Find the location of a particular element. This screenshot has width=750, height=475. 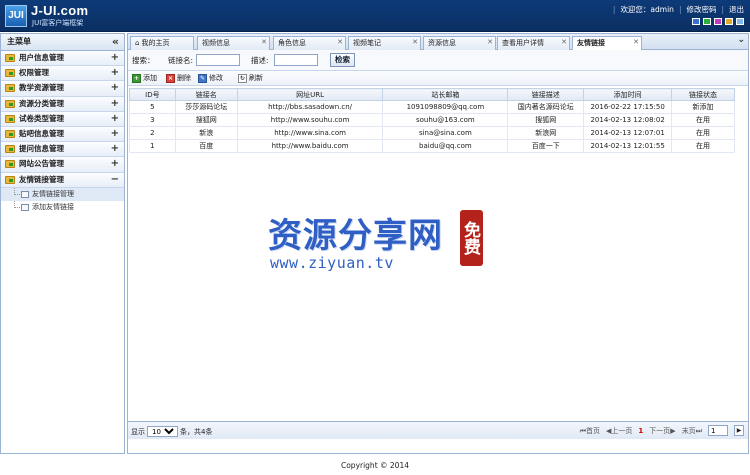

search-button: 检索 is located at coordinates (342, 60).